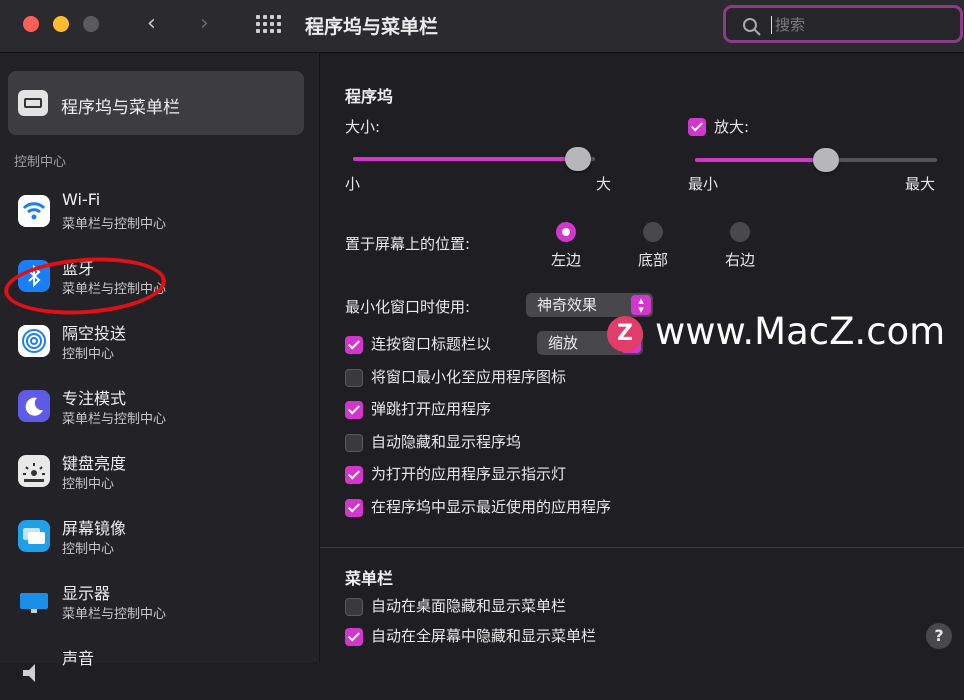  What do you see at coordinates (354, 607) in the screenshot?
I see `autohide-menubar-desktop-checkbox` at bounding box center [354, 607].